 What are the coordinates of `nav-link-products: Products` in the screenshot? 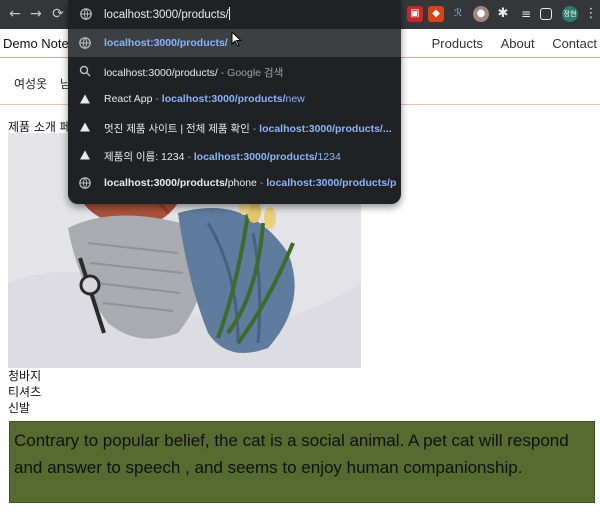 It's located at (457, 43).